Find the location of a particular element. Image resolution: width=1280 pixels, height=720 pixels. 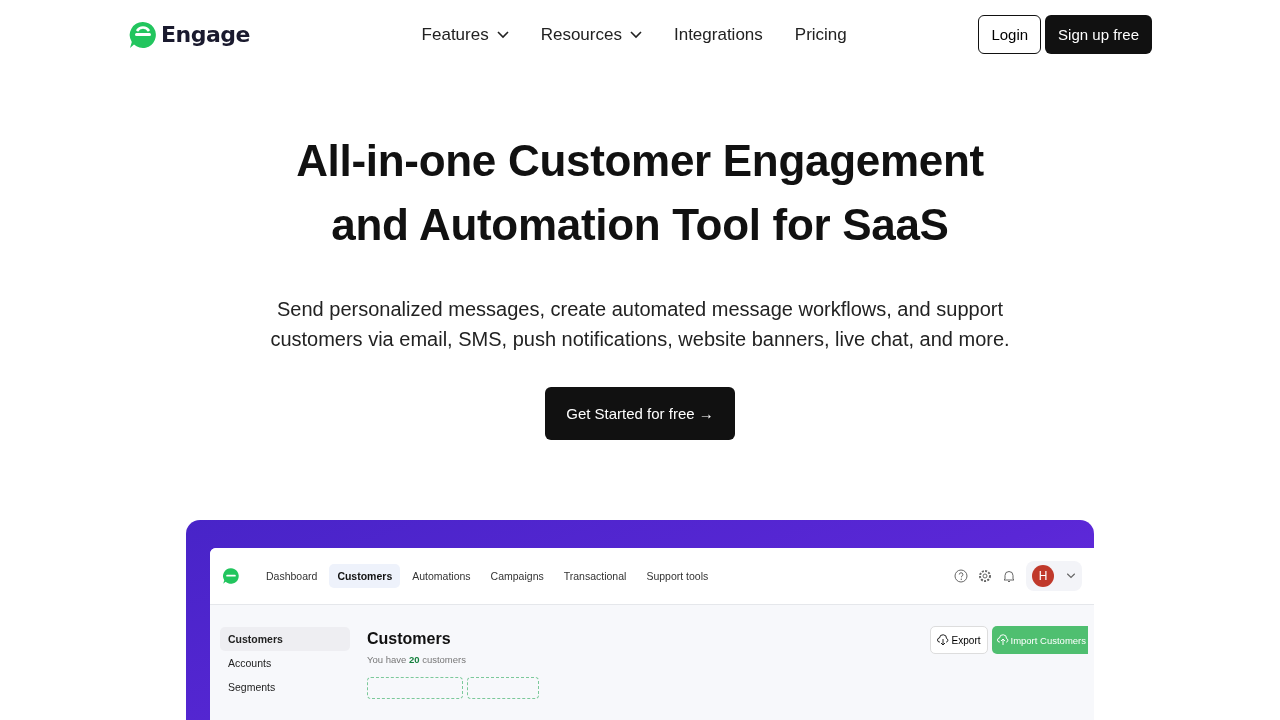

upload-icon is located at coordinates (1002, 640).